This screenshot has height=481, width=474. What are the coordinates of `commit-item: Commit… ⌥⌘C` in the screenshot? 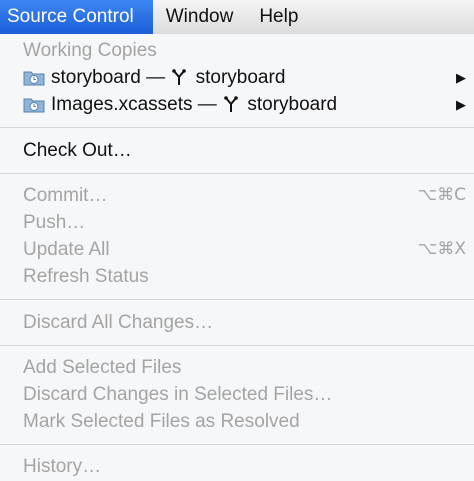 It's located at (237, 195).